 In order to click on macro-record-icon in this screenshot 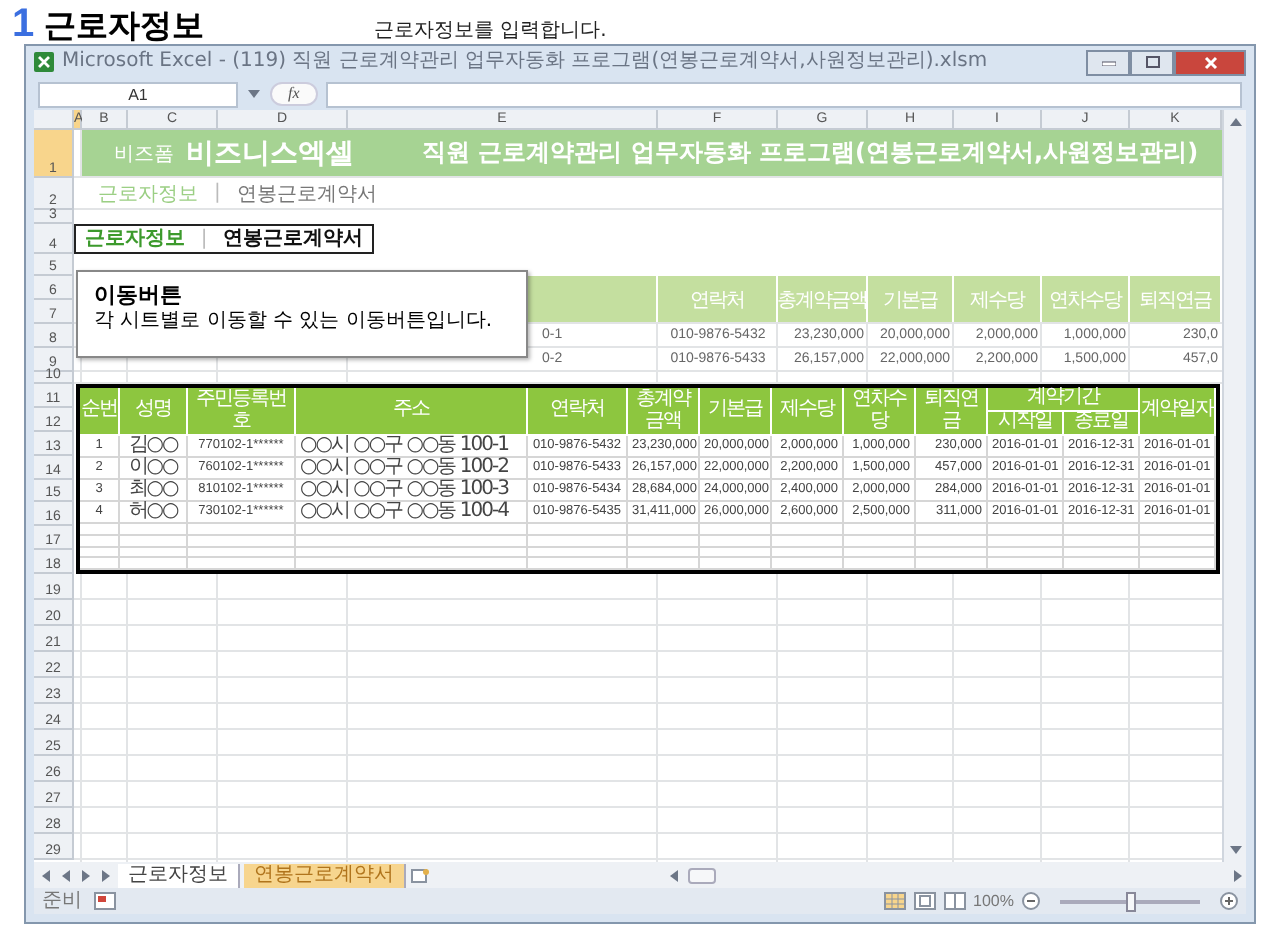, I will do `click(105, 901)`.